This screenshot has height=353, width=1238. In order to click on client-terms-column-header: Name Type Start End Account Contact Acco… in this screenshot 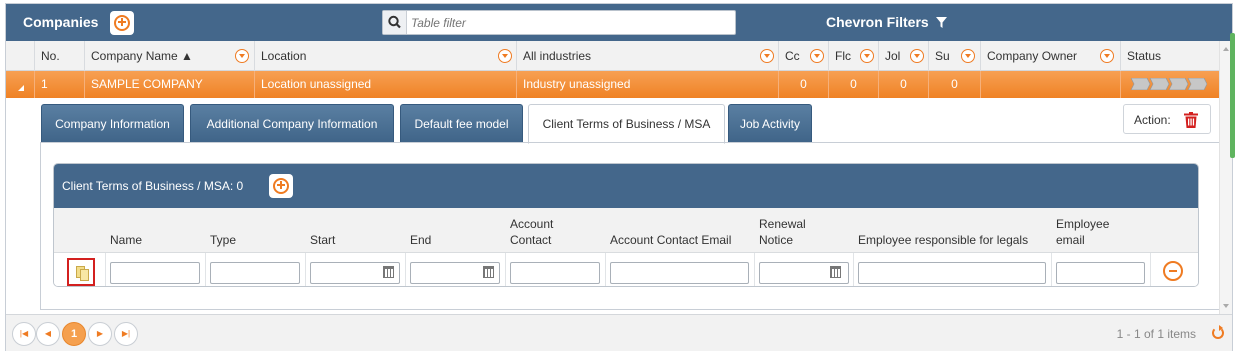, I will do `click(626, 230)`.